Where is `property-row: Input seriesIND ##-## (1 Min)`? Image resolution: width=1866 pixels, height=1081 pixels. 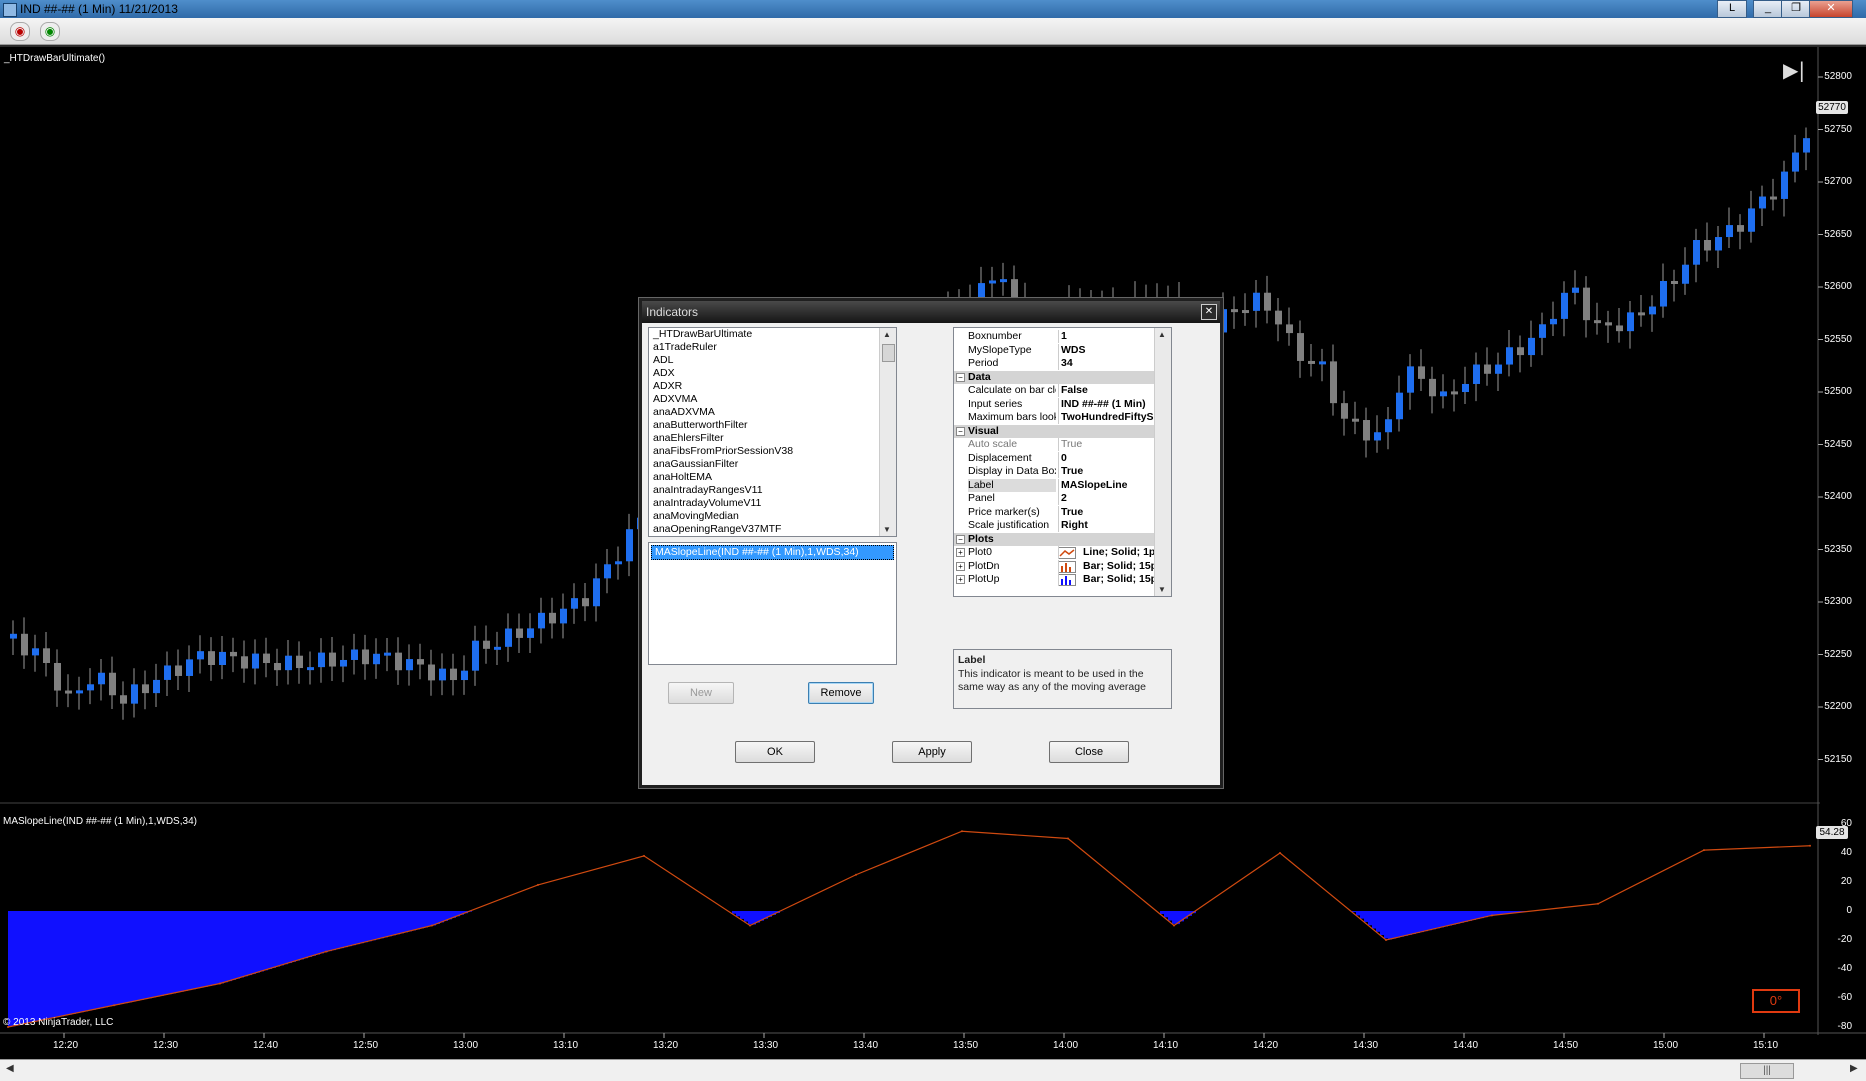
property-row: Input seriesIND ##-## (1 Min) is located at coordinates (1054, 404).